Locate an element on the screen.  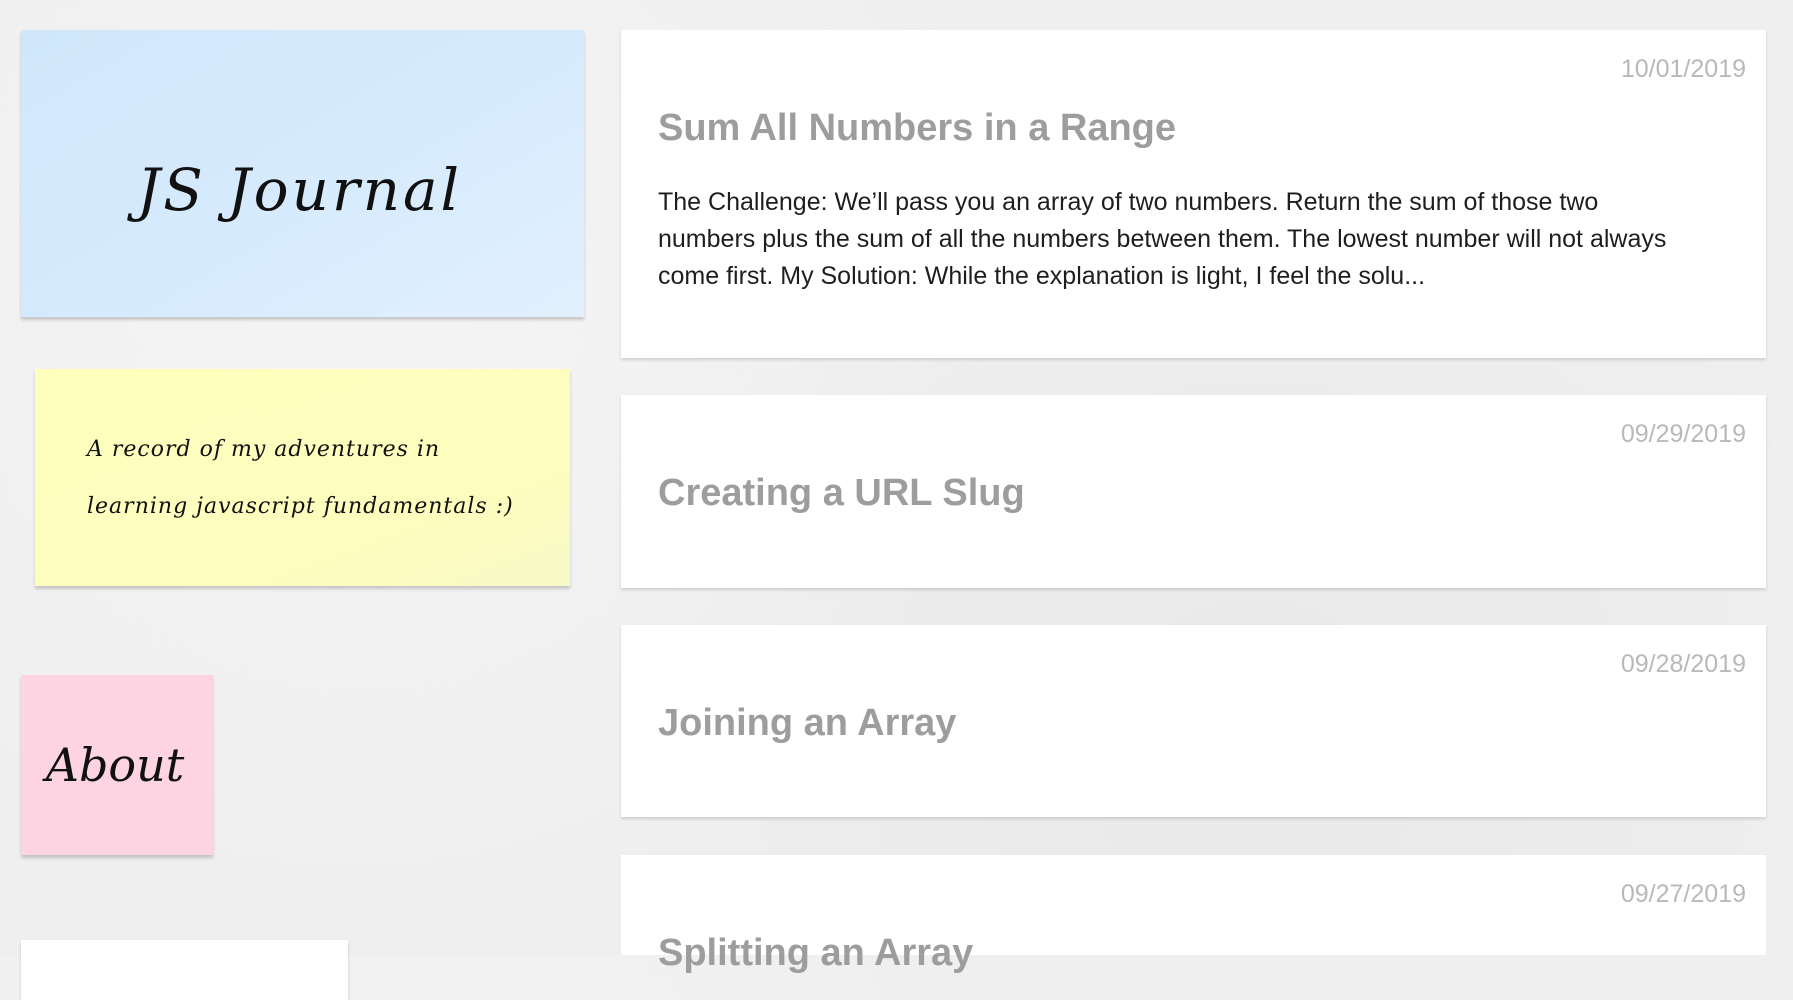
post-card: 09/28/2019 Joining an Array is located at coordinates (1193, 721).